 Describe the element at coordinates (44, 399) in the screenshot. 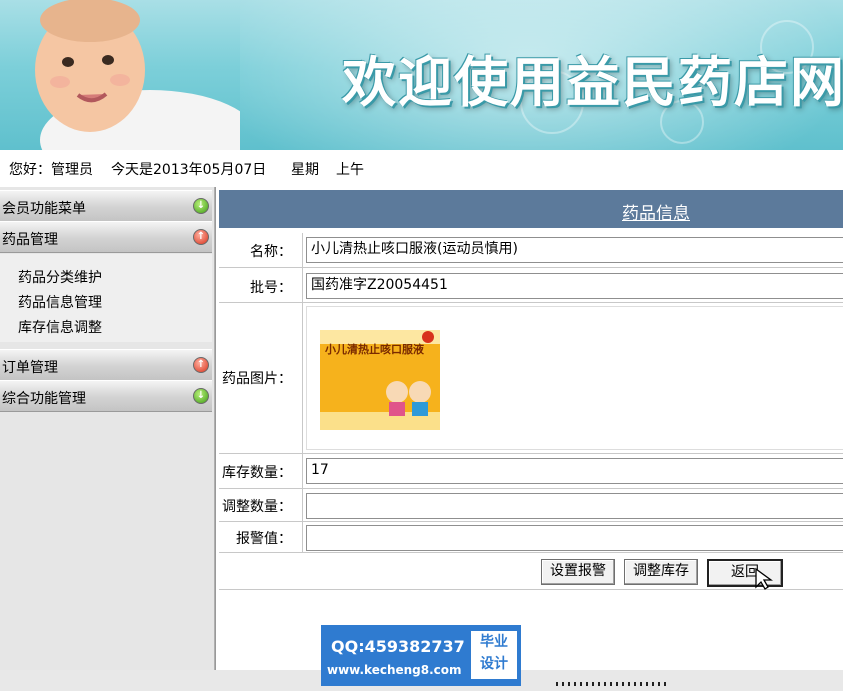

I see `menu-general-label: 综合功能管理` at that location.